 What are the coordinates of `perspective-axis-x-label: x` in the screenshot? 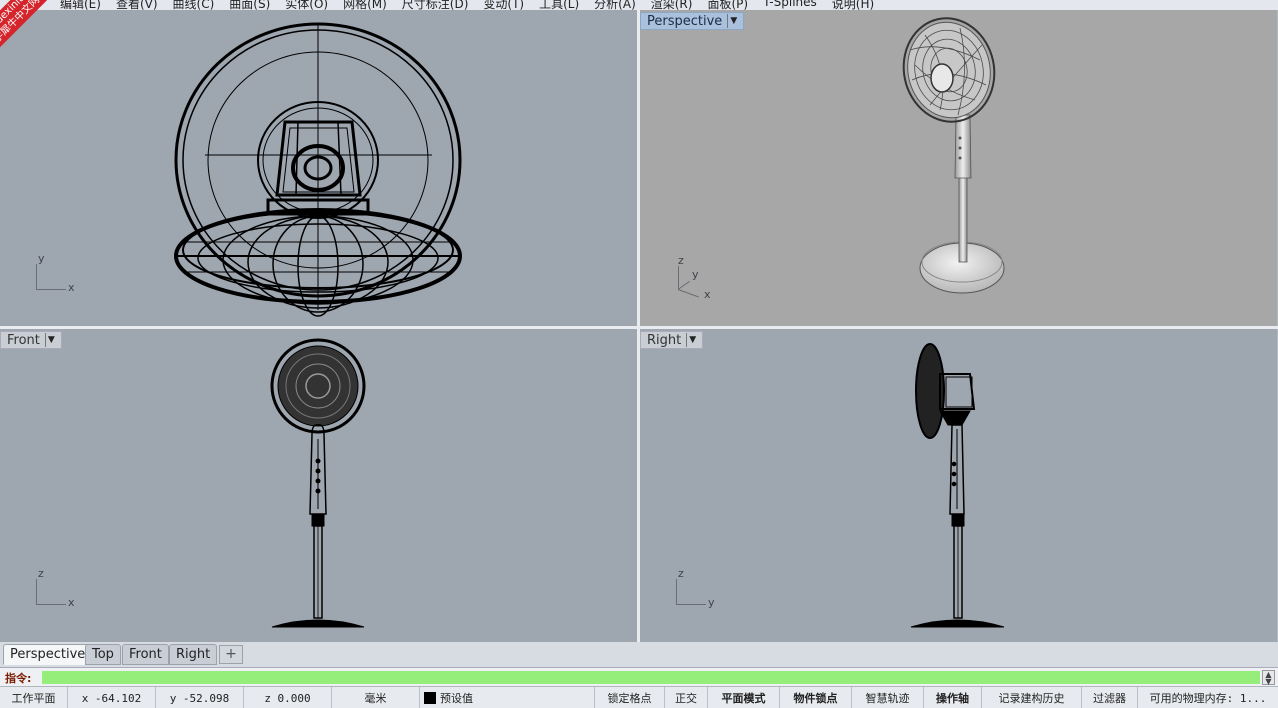 It's located at (707, 294).